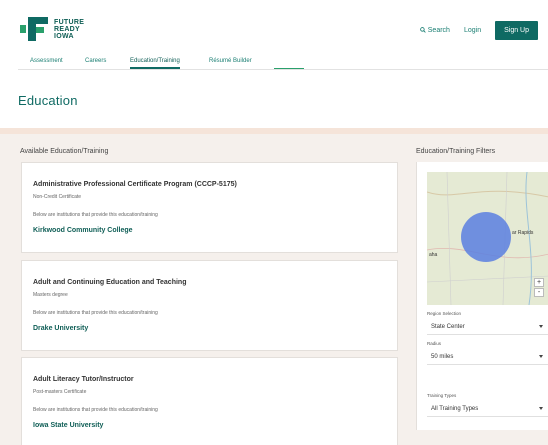  I want to click on site-header: FUTURE READY IOWA Search Login Sign Up, so click(274, 28).